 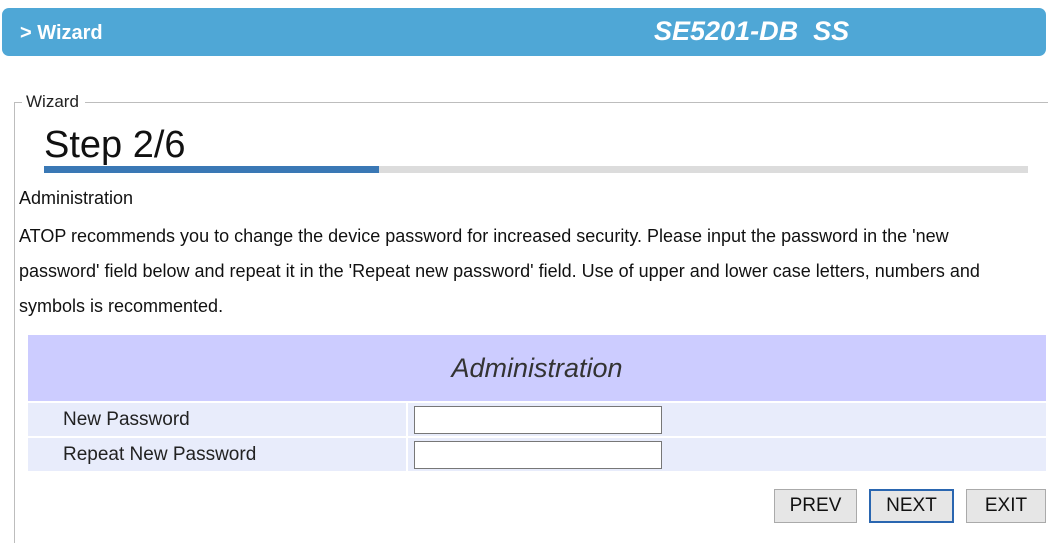 What do you see at coordinates (524, 32) in the screenshot?
I see `header-bar: > Wizard SE5201-DB SS` at bounding box center [524, 32].